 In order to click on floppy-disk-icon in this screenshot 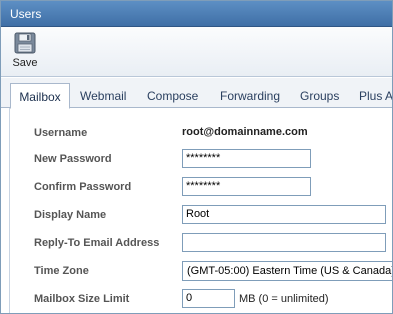, I will do `click(25, 43)`.